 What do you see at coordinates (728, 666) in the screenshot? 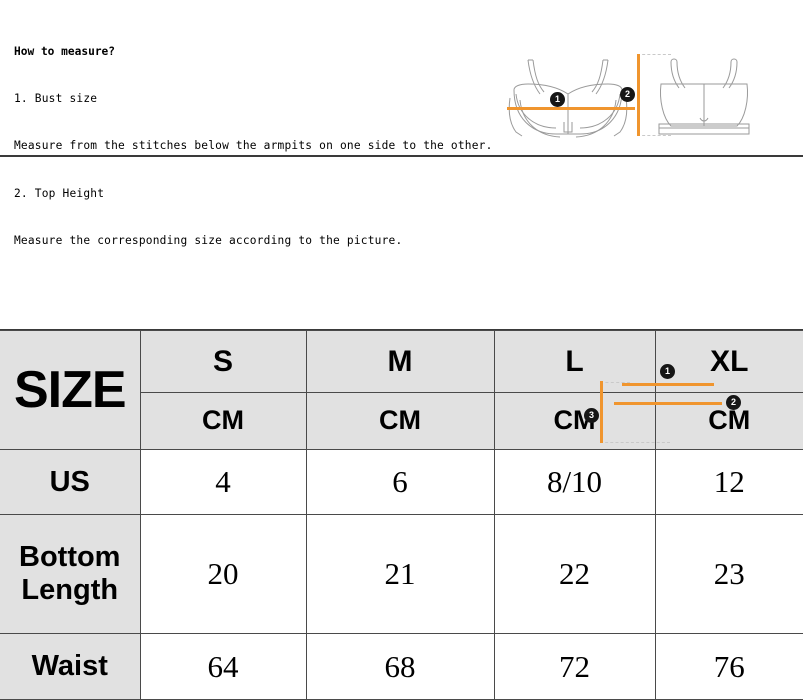
I see `cell-waist-xl: 76` at bounding box center [728, 666].